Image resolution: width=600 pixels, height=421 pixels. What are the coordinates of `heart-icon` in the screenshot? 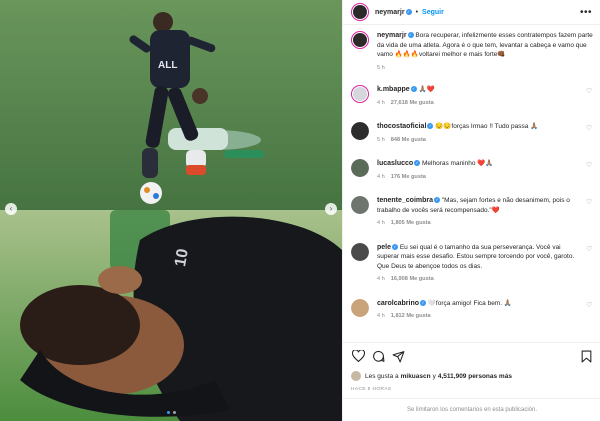 It's located at (358, 356).